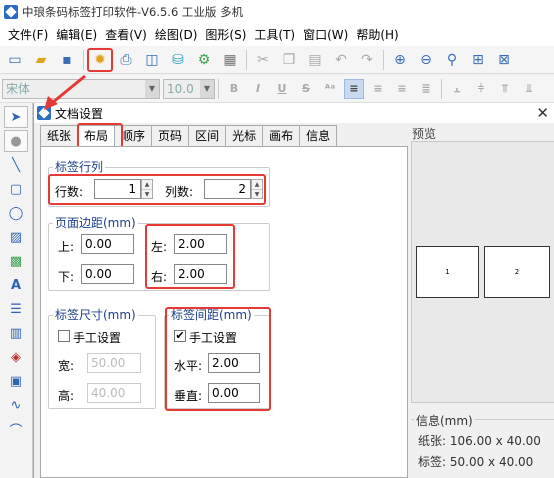 The image size is (554, 478). What do you see at coordinates (79, 113) in the screenshot?
I see `dialog-title: 文档设置` at bounding box center [79, 113].